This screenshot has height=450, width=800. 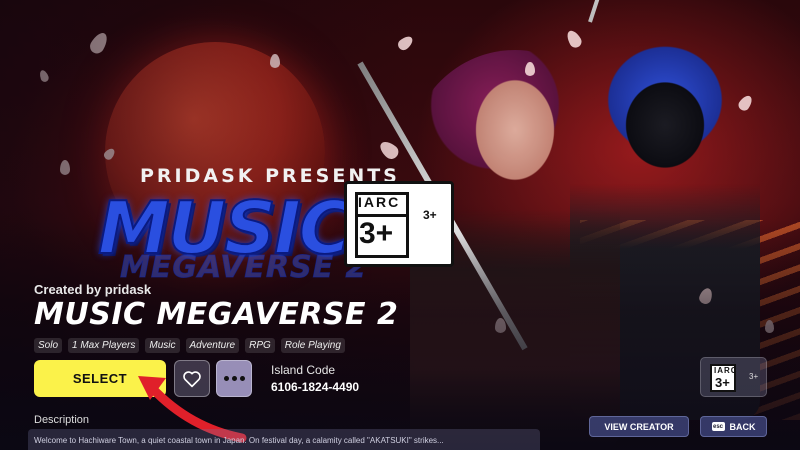 What do you see at coordinates (379, 202) in the screenshot?
I see `rating-system: IARC` at bounding box center [379, 202].